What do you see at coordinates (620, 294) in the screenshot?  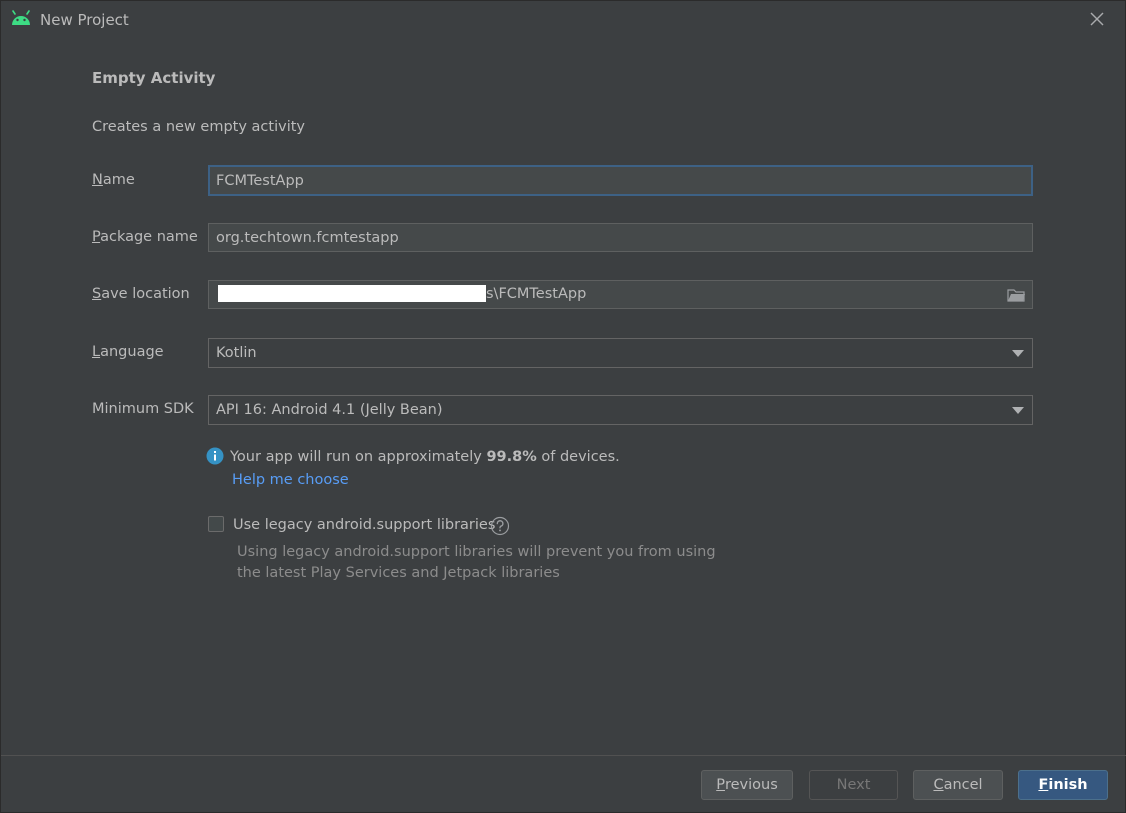 I see `save-location-field: s\FCMTestApp` at bounding box center [620, 294].